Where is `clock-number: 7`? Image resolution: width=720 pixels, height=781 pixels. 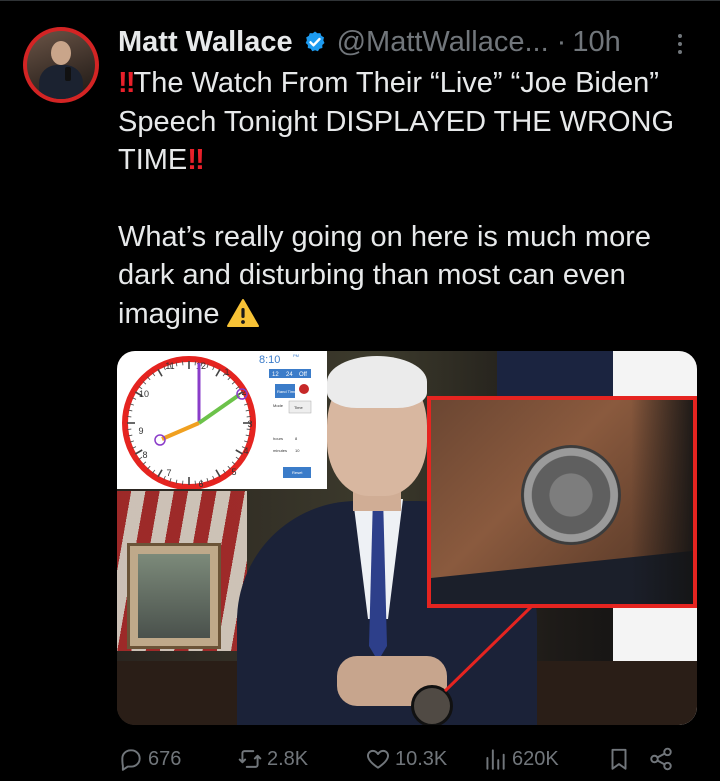
clock-number: 7 is located at coordinates (168, 473).